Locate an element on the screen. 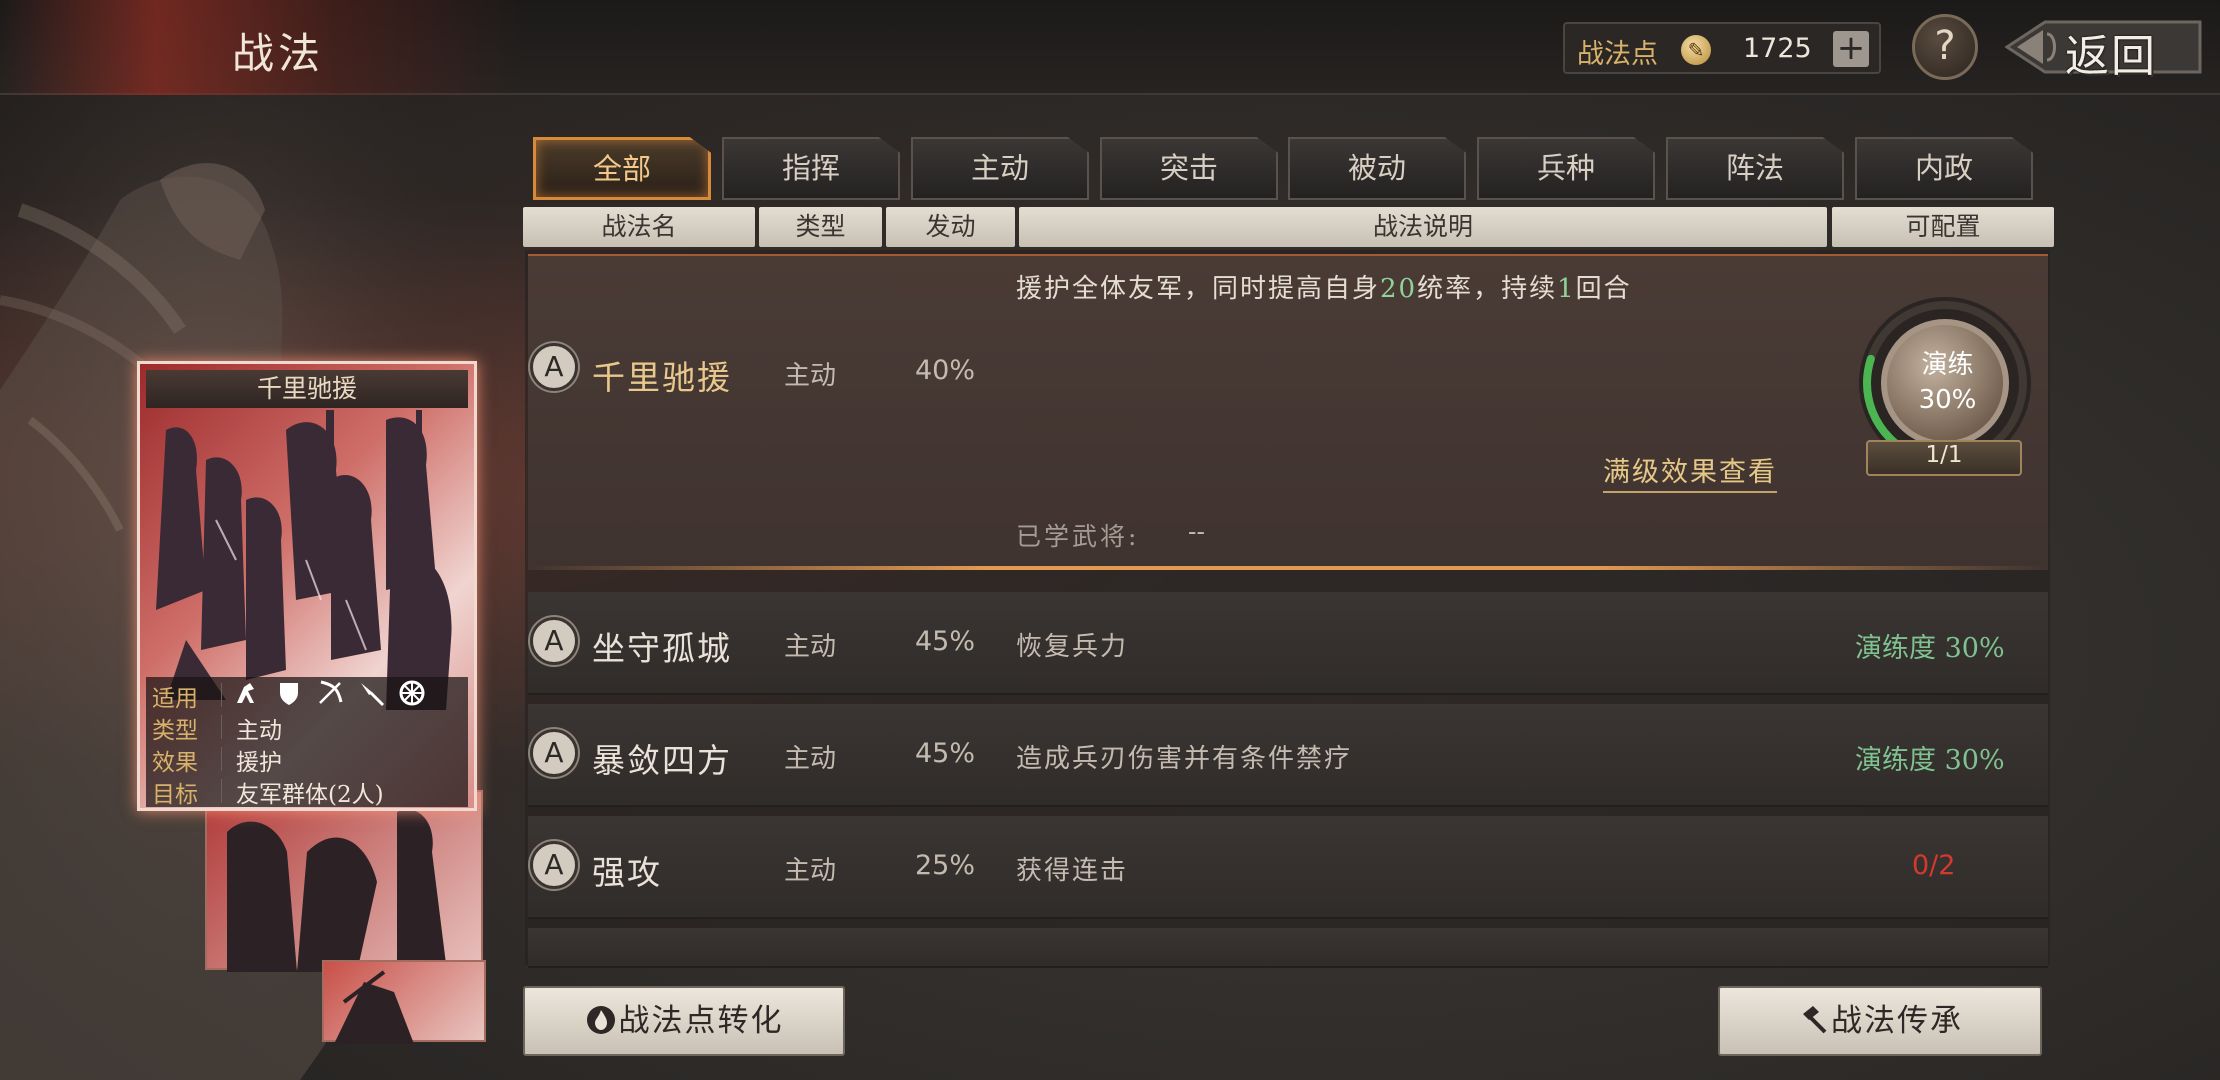 Image resolution: width=2220 pixels, height=1080 pixels. skill-description: 造成兵刃伤害并有条件禁疗 is located at coordinates (1184, 759).